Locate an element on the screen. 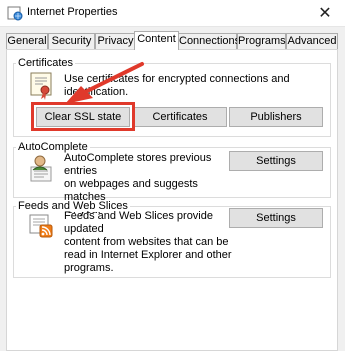 This screenshot has width=345, height=351. certificates-button: Certificates is located at coordinates (180, 117).